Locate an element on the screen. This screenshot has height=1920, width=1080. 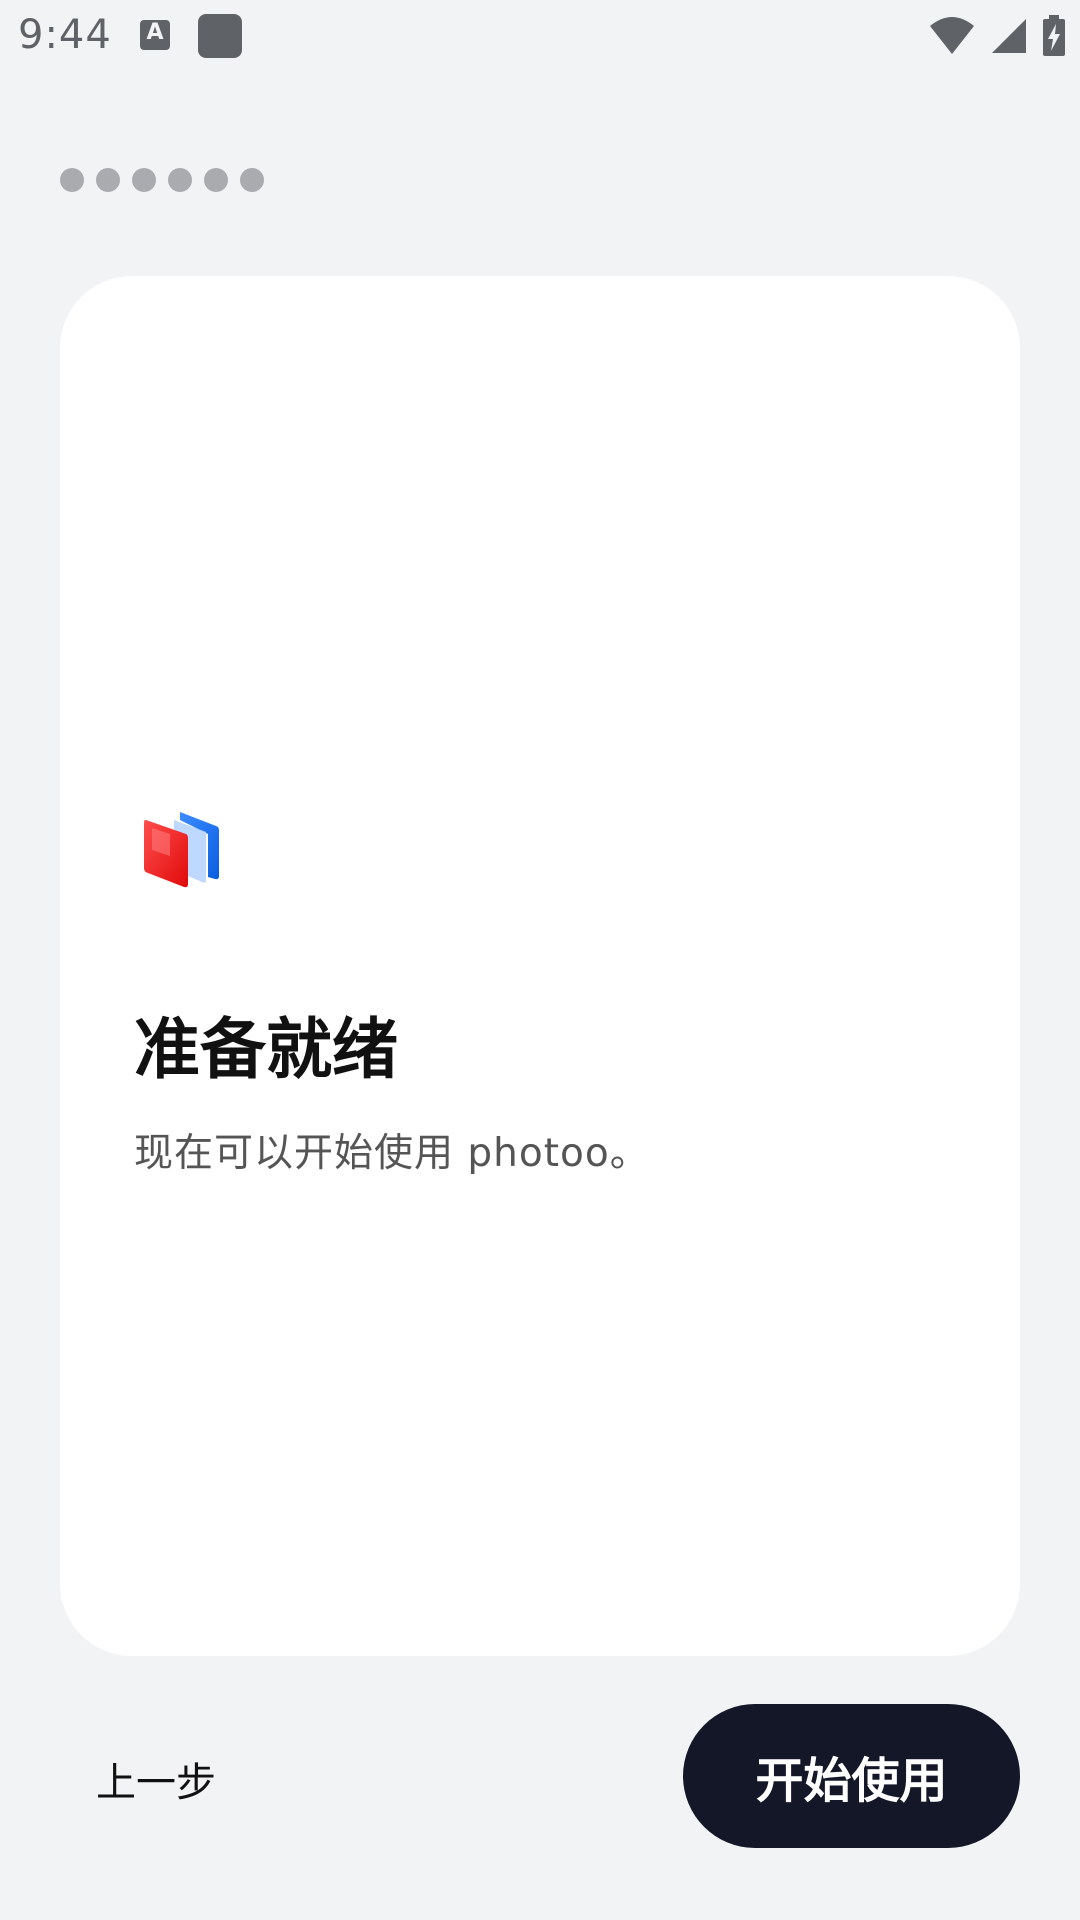
step-indicator is located at coordinates (162, 180).